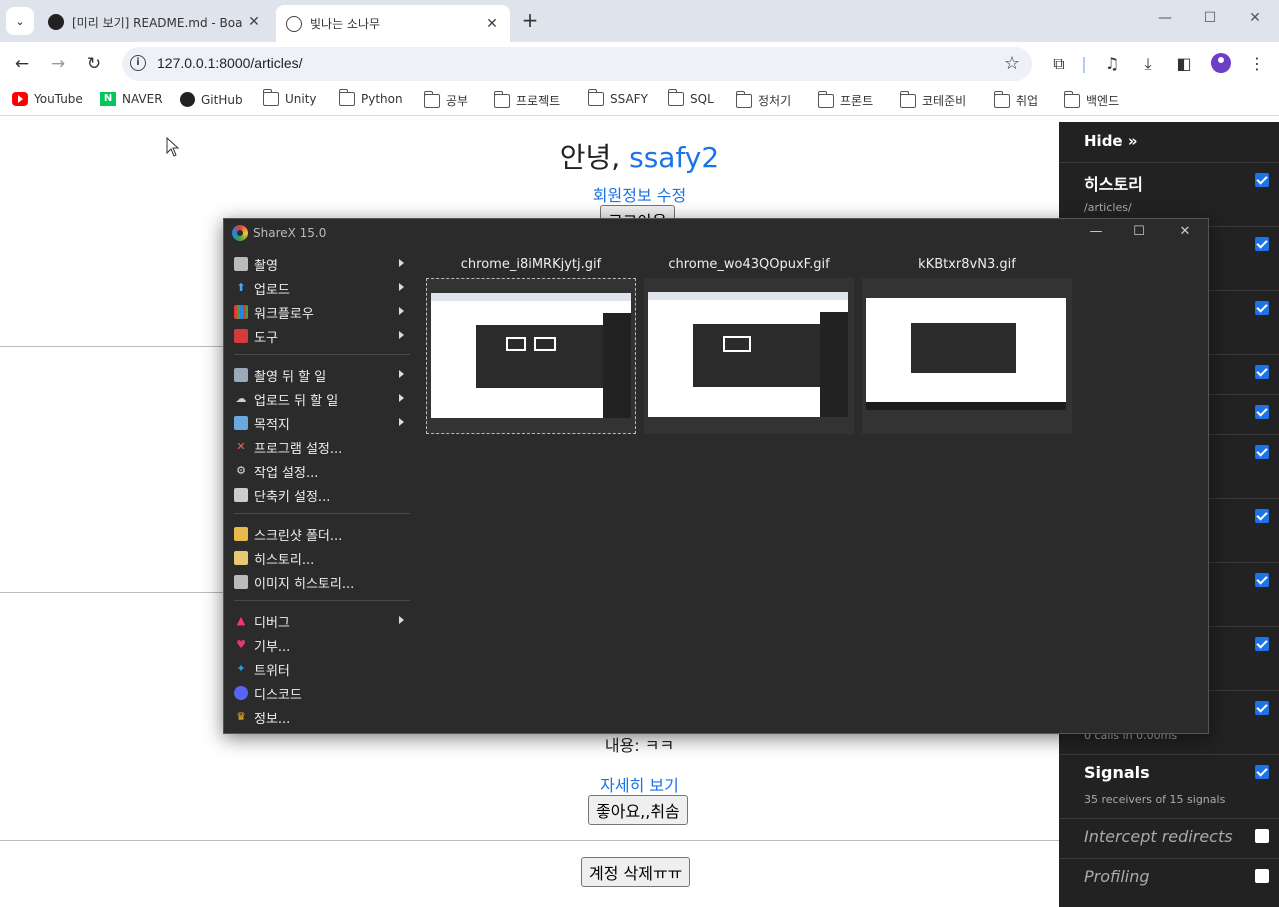 This screenshot has width=1279, height=907. I want to click on username-link: ssafy2, so click(674, 157).